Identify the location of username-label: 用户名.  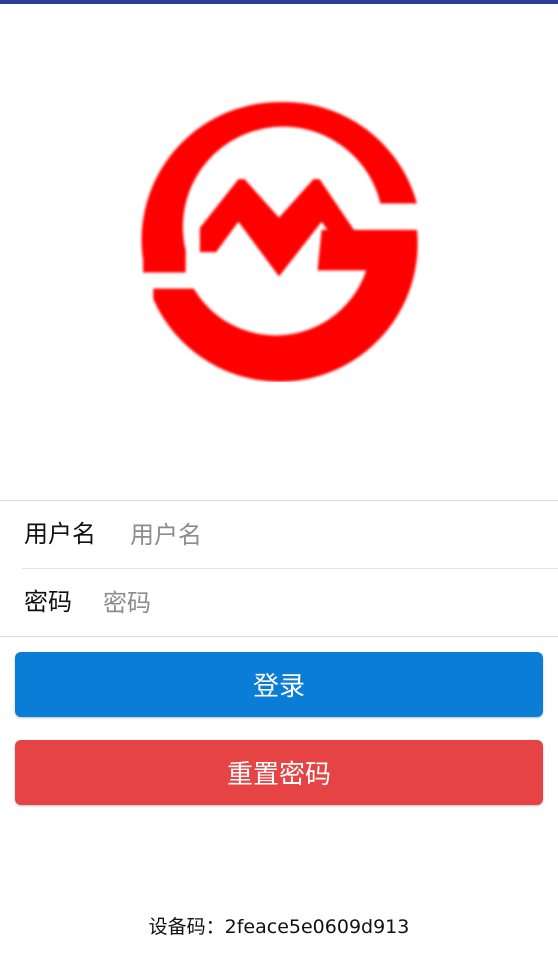
(60, 534).